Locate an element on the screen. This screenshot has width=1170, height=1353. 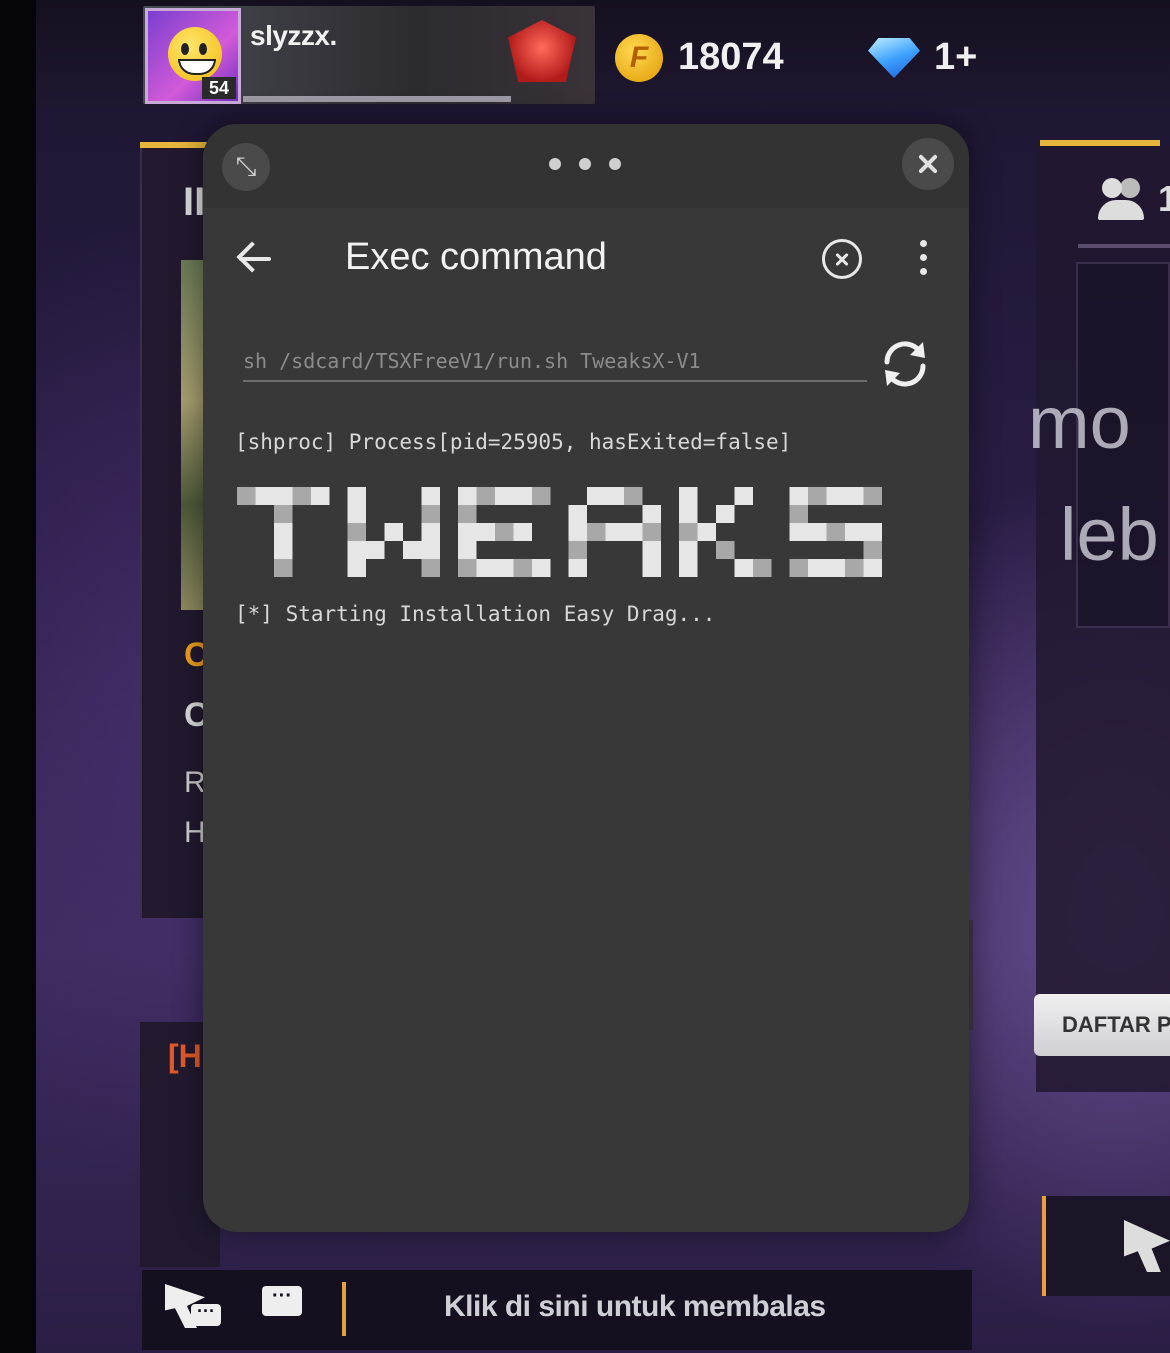
reply-input: Klik di sini untuk membalas is located at coordinates (635, 1307).